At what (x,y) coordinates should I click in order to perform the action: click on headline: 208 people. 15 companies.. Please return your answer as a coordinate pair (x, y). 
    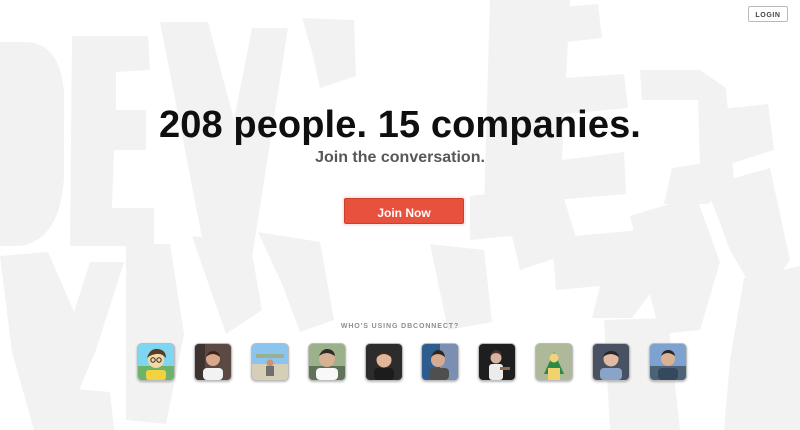
    Looking at the image, I should click on (400, 125).